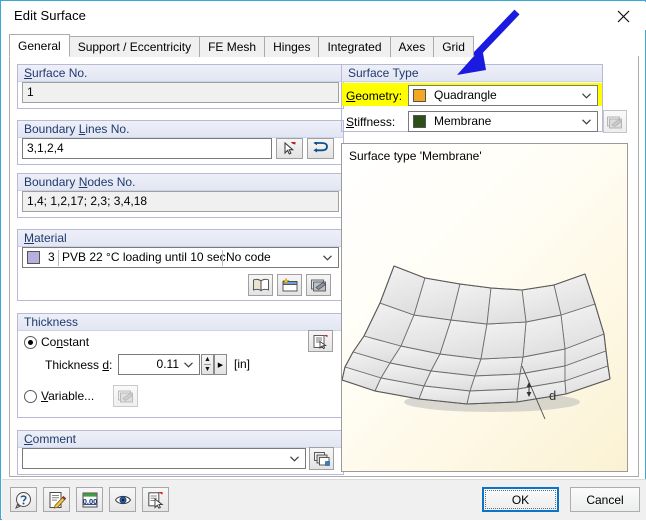 Image resolution: width=646 pixels, height=521 pixels. What do you see at coordinates (77, 129) in the screenshot?
I see `boundary-lines-group-title: Boundary Lines No.` at bounding box center [77, 129].